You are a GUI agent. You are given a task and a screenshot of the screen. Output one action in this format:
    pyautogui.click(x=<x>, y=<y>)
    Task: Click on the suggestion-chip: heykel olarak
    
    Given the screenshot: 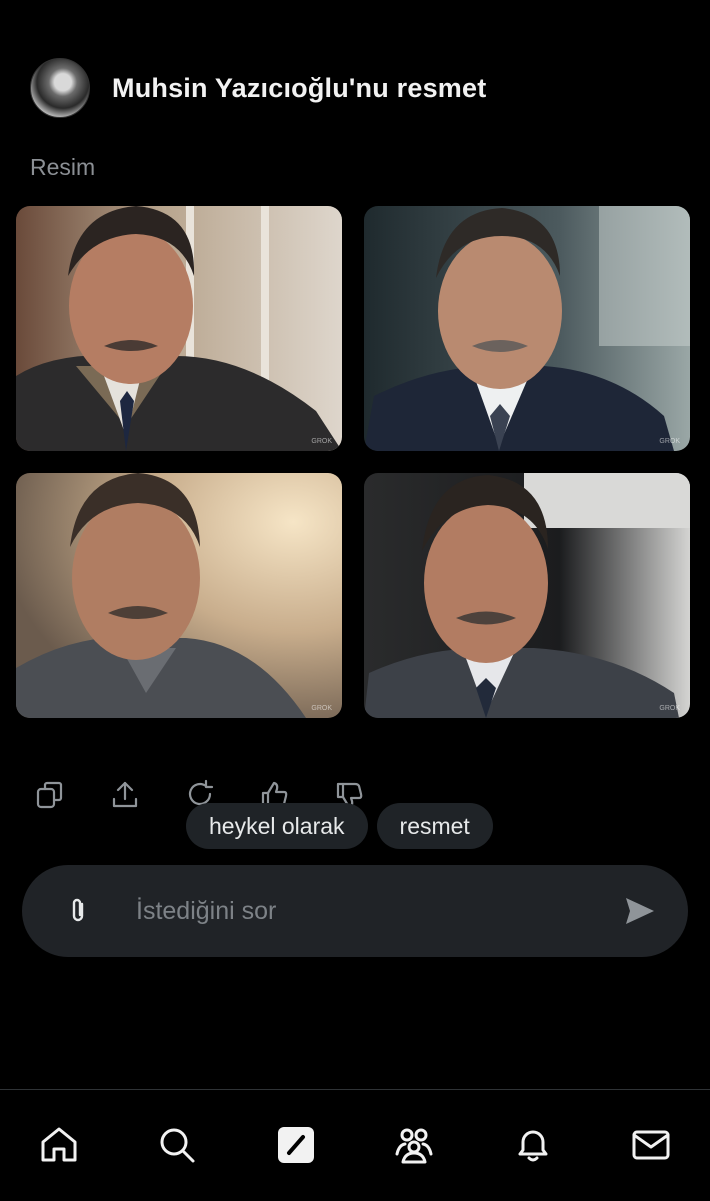 What is the action you would take?
    pyautogui.click(x=277, y=826)
    